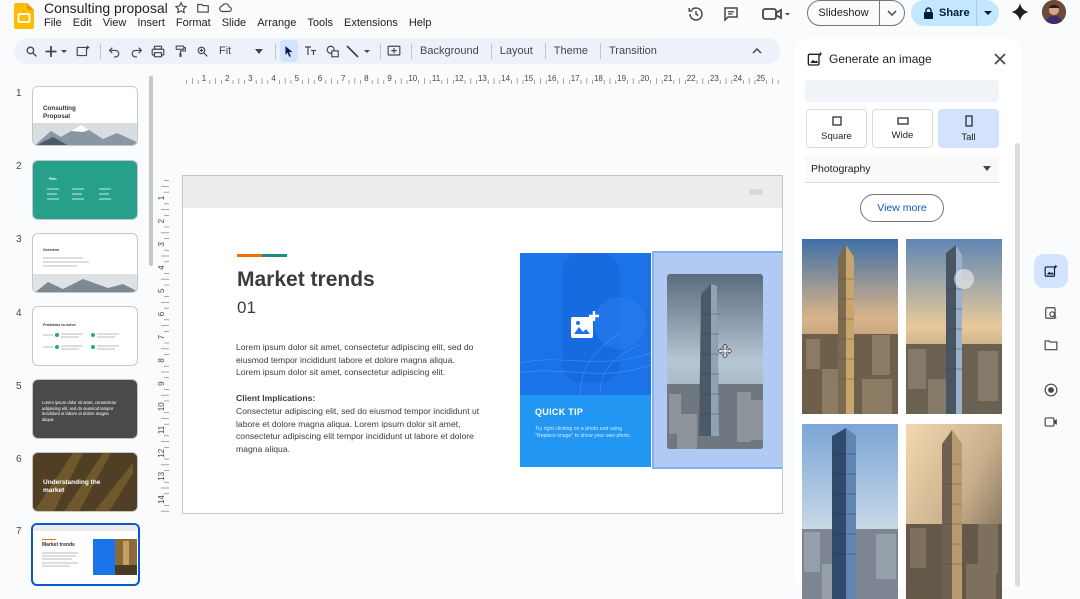 The image size is (1080, 599). Describe the element at coordinates (371, 23) in the screenshot. I see `menu-extensions: Extensions` at that location.